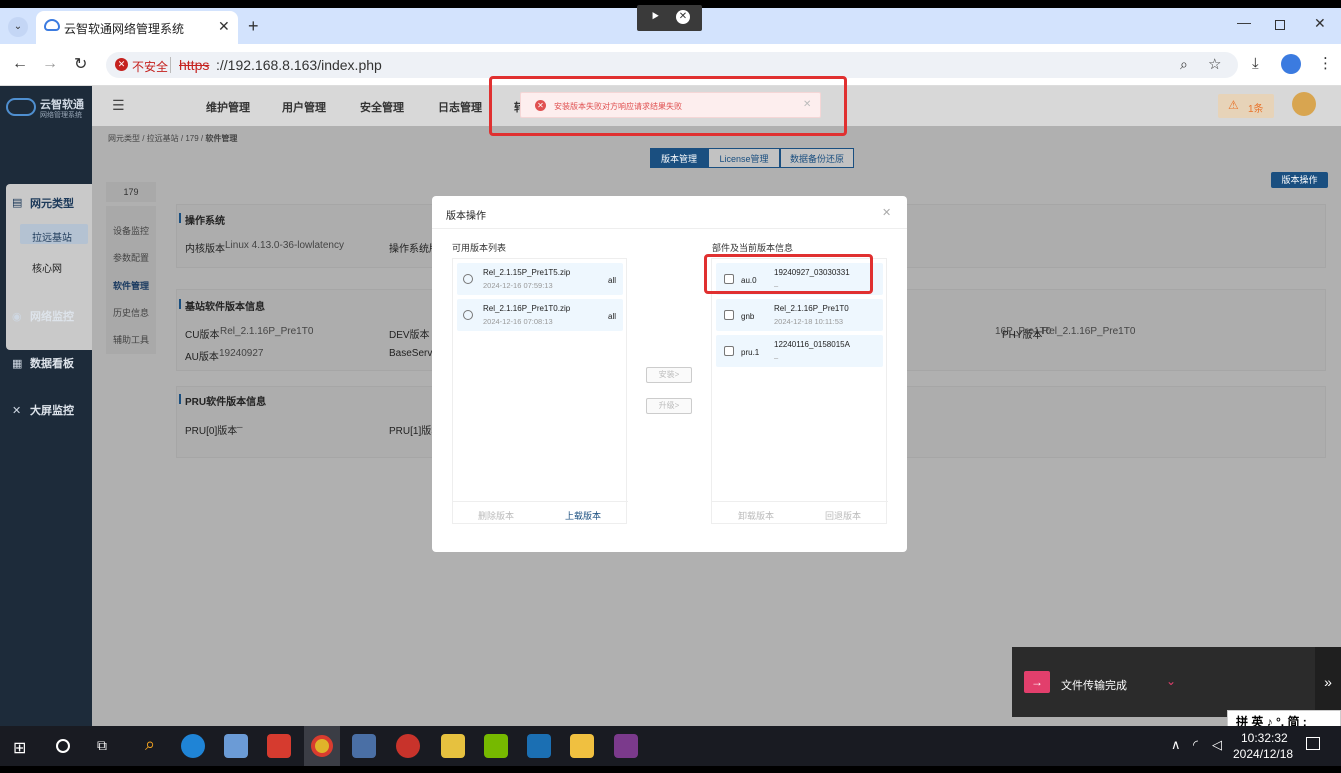  What do you see at coordinates (1214, 64) in the screenshot?
I see `bookmark-star-icon: ☆` at bounding box center [1214, 64].